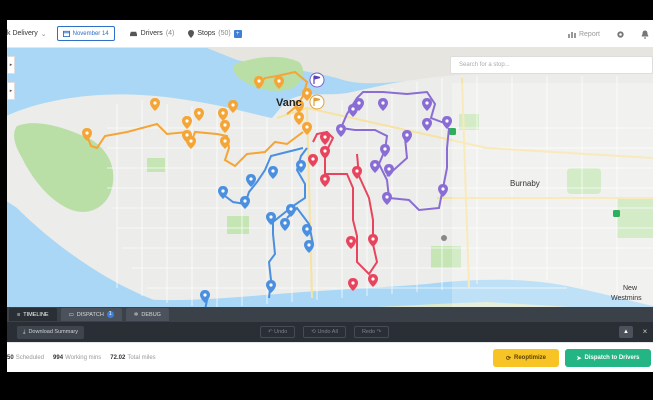  I want to click on tab-dispatch: ▭ DISPATCH 1, so click(91, 314).